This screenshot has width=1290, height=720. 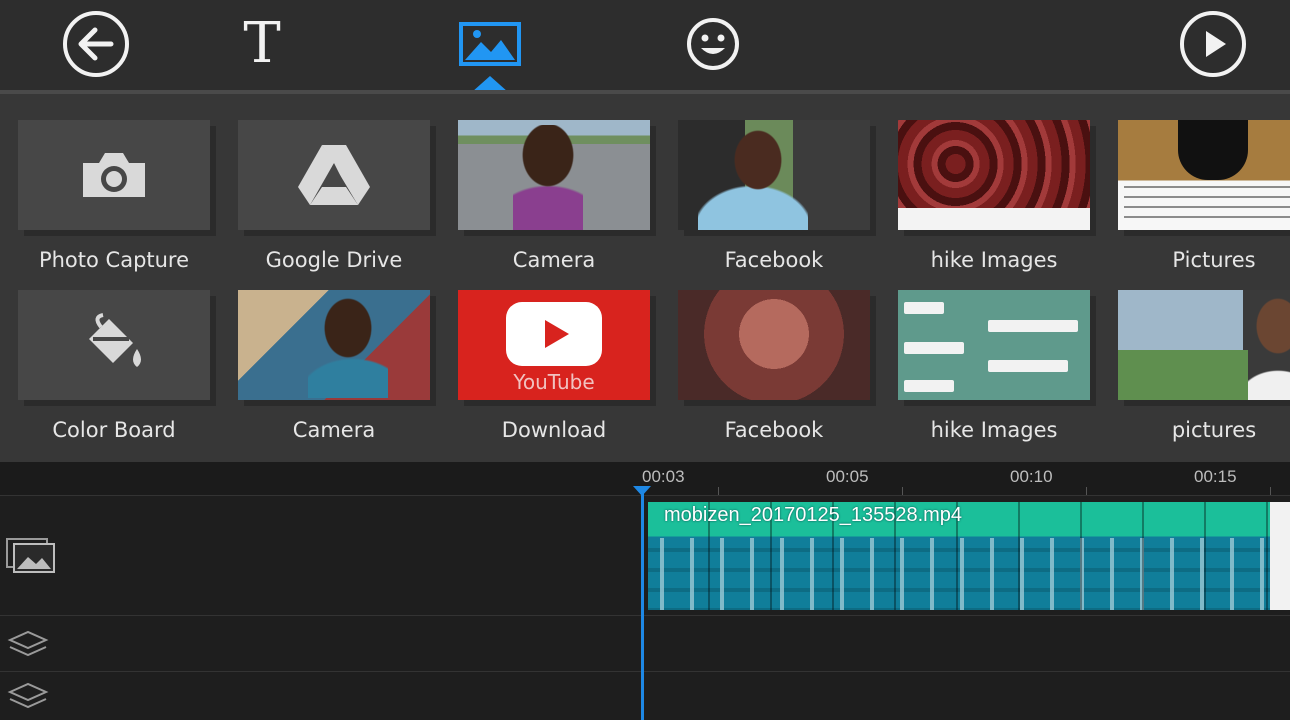 I want to click on youtube-wordmark: YouTube, so click(x=554, y=382).